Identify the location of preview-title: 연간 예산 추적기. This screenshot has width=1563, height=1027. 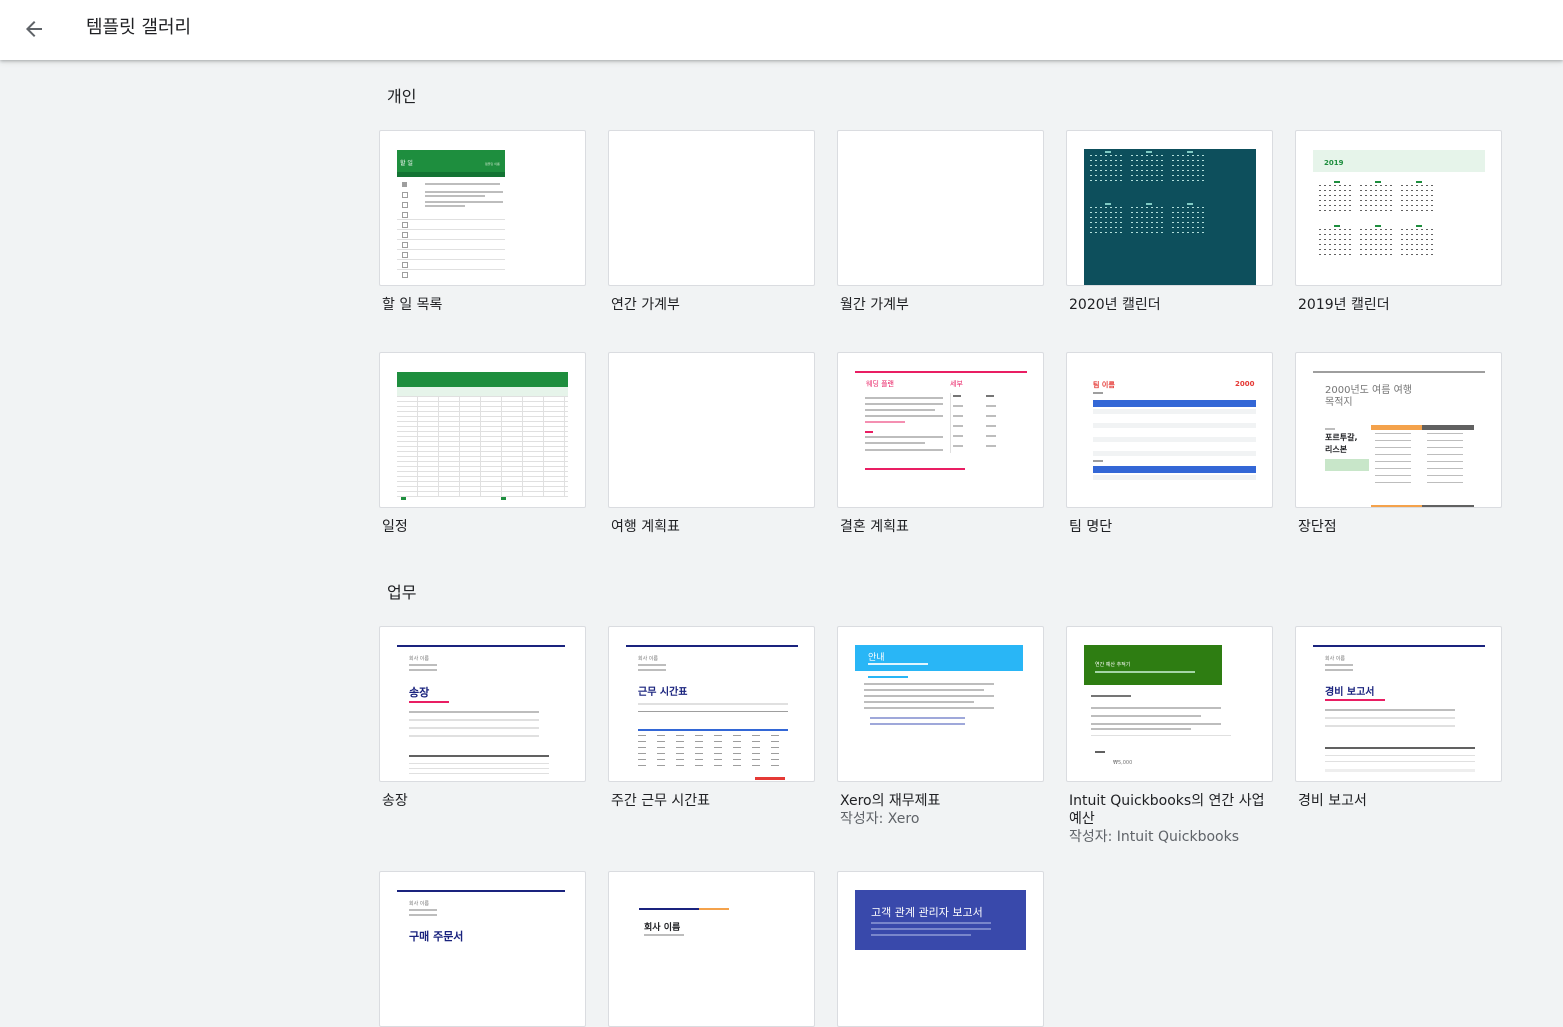
(1113, 665).